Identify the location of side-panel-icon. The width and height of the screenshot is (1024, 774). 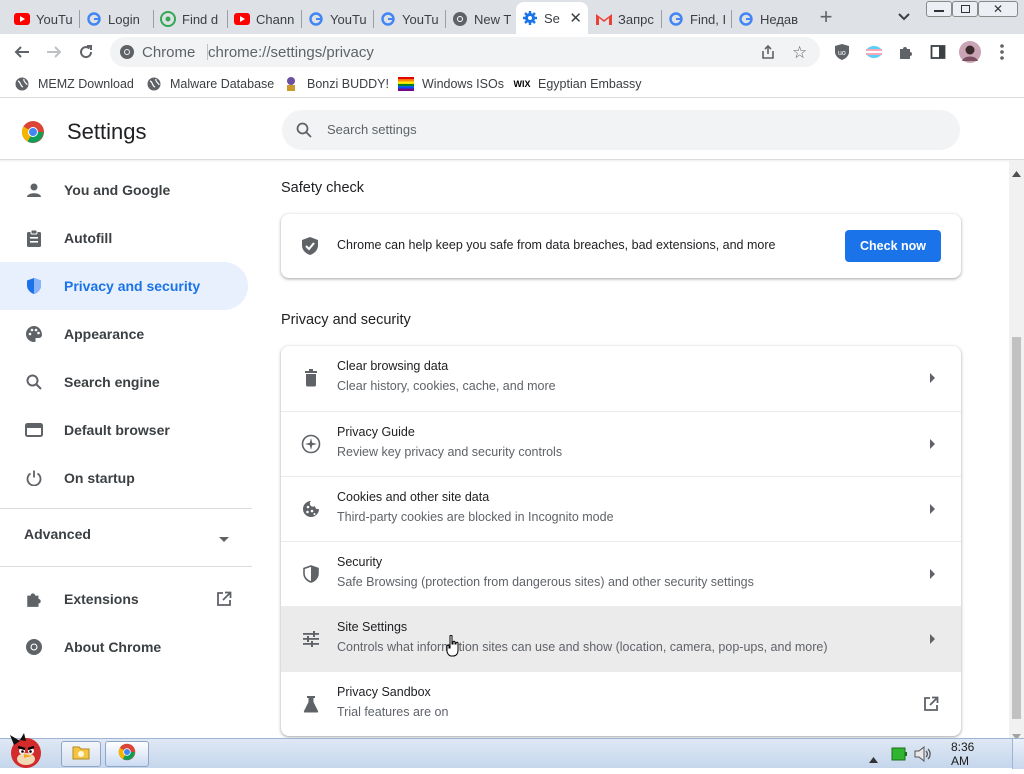
(938, 52).